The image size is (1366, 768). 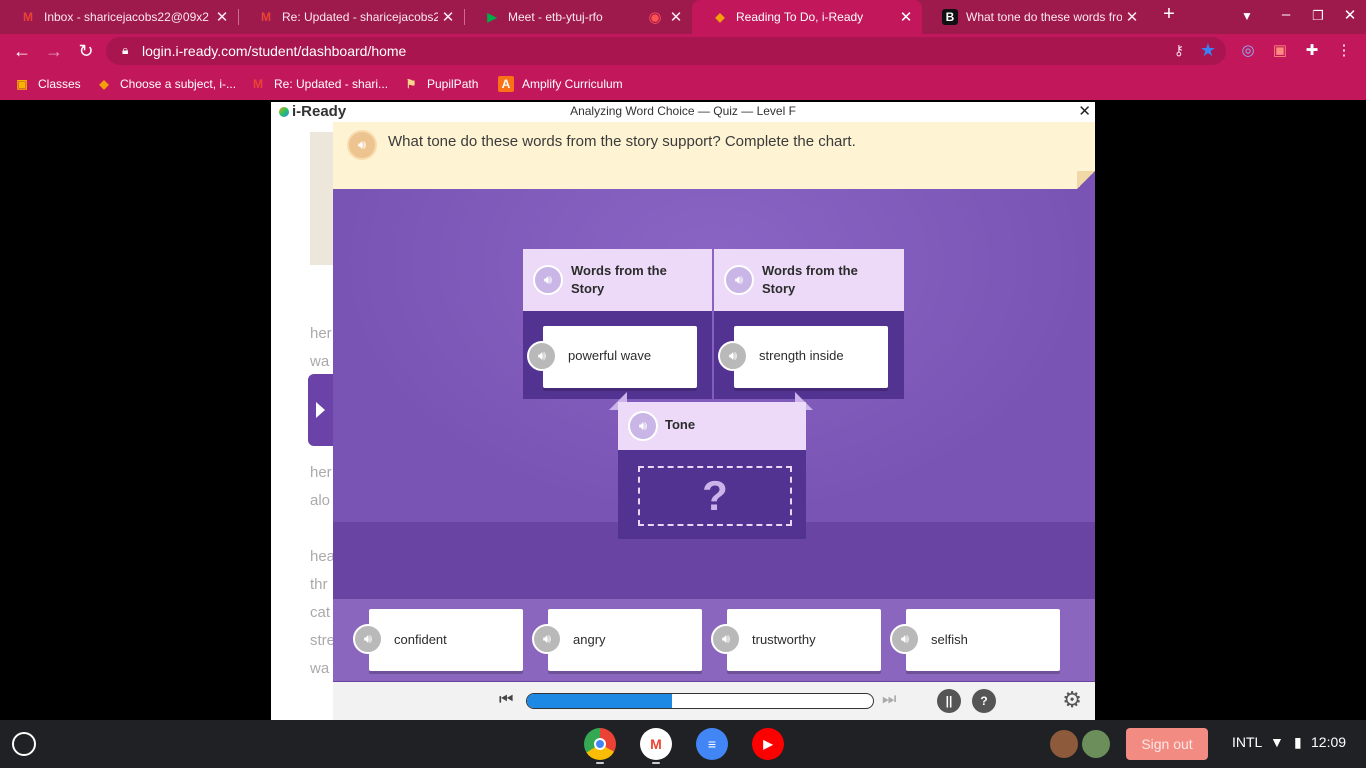 What do you see at coordinates (1044, 17) in the screenshot?
I see `tab-label: What tone do these words from` at bounding box center [1044, 17].